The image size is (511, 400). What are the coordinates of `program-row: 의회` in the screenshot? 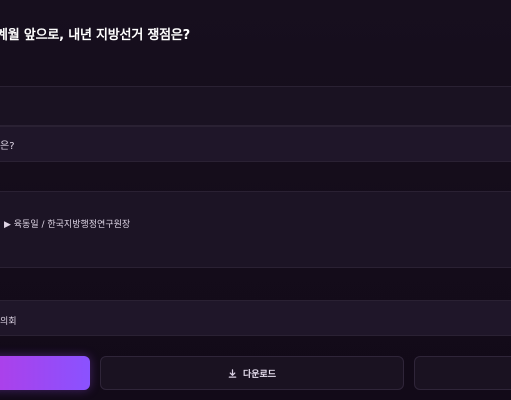 It's located at (255, 318).